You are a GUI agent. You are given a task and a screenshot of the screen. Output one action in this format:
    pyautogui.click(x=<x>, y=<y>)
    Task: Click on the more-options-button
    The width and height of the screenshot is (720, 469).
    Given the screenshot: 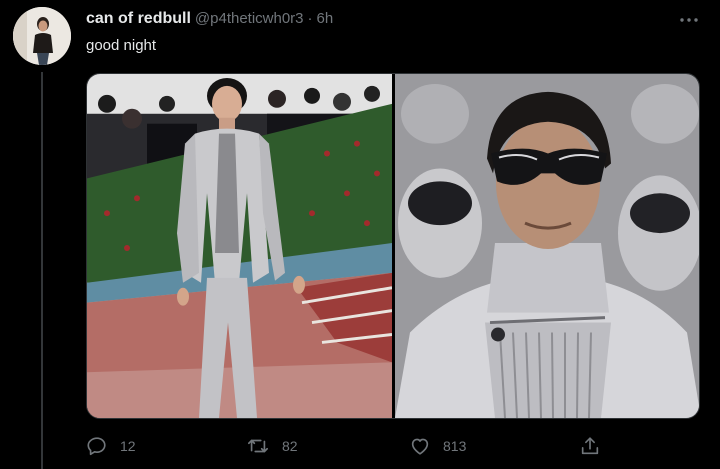 What is the action you would take?
    pyautogui.click(x=689, y=20)
    